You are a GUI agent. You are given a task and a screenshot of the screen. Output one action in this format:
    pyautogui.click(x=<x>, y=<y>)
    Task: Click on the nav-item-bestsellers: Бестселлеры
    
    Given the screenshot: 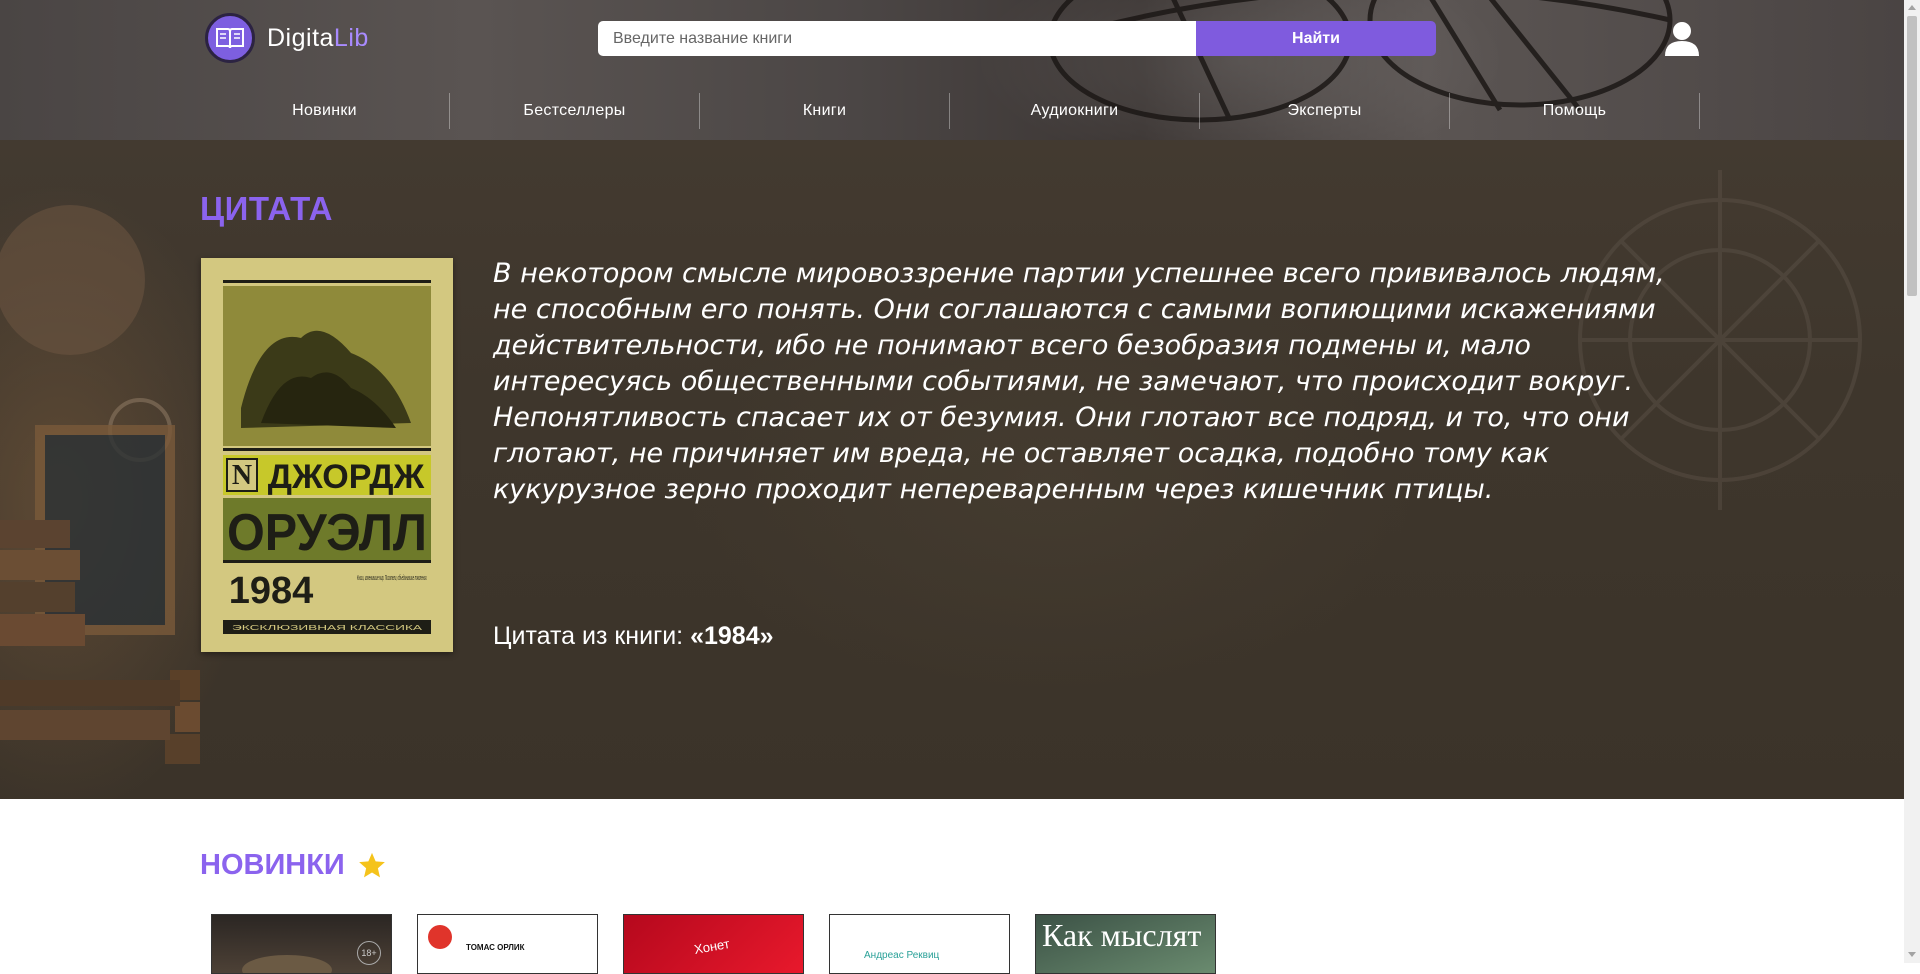 What is the action you would take?
    pyautogui.click(x=575, y=111)
    